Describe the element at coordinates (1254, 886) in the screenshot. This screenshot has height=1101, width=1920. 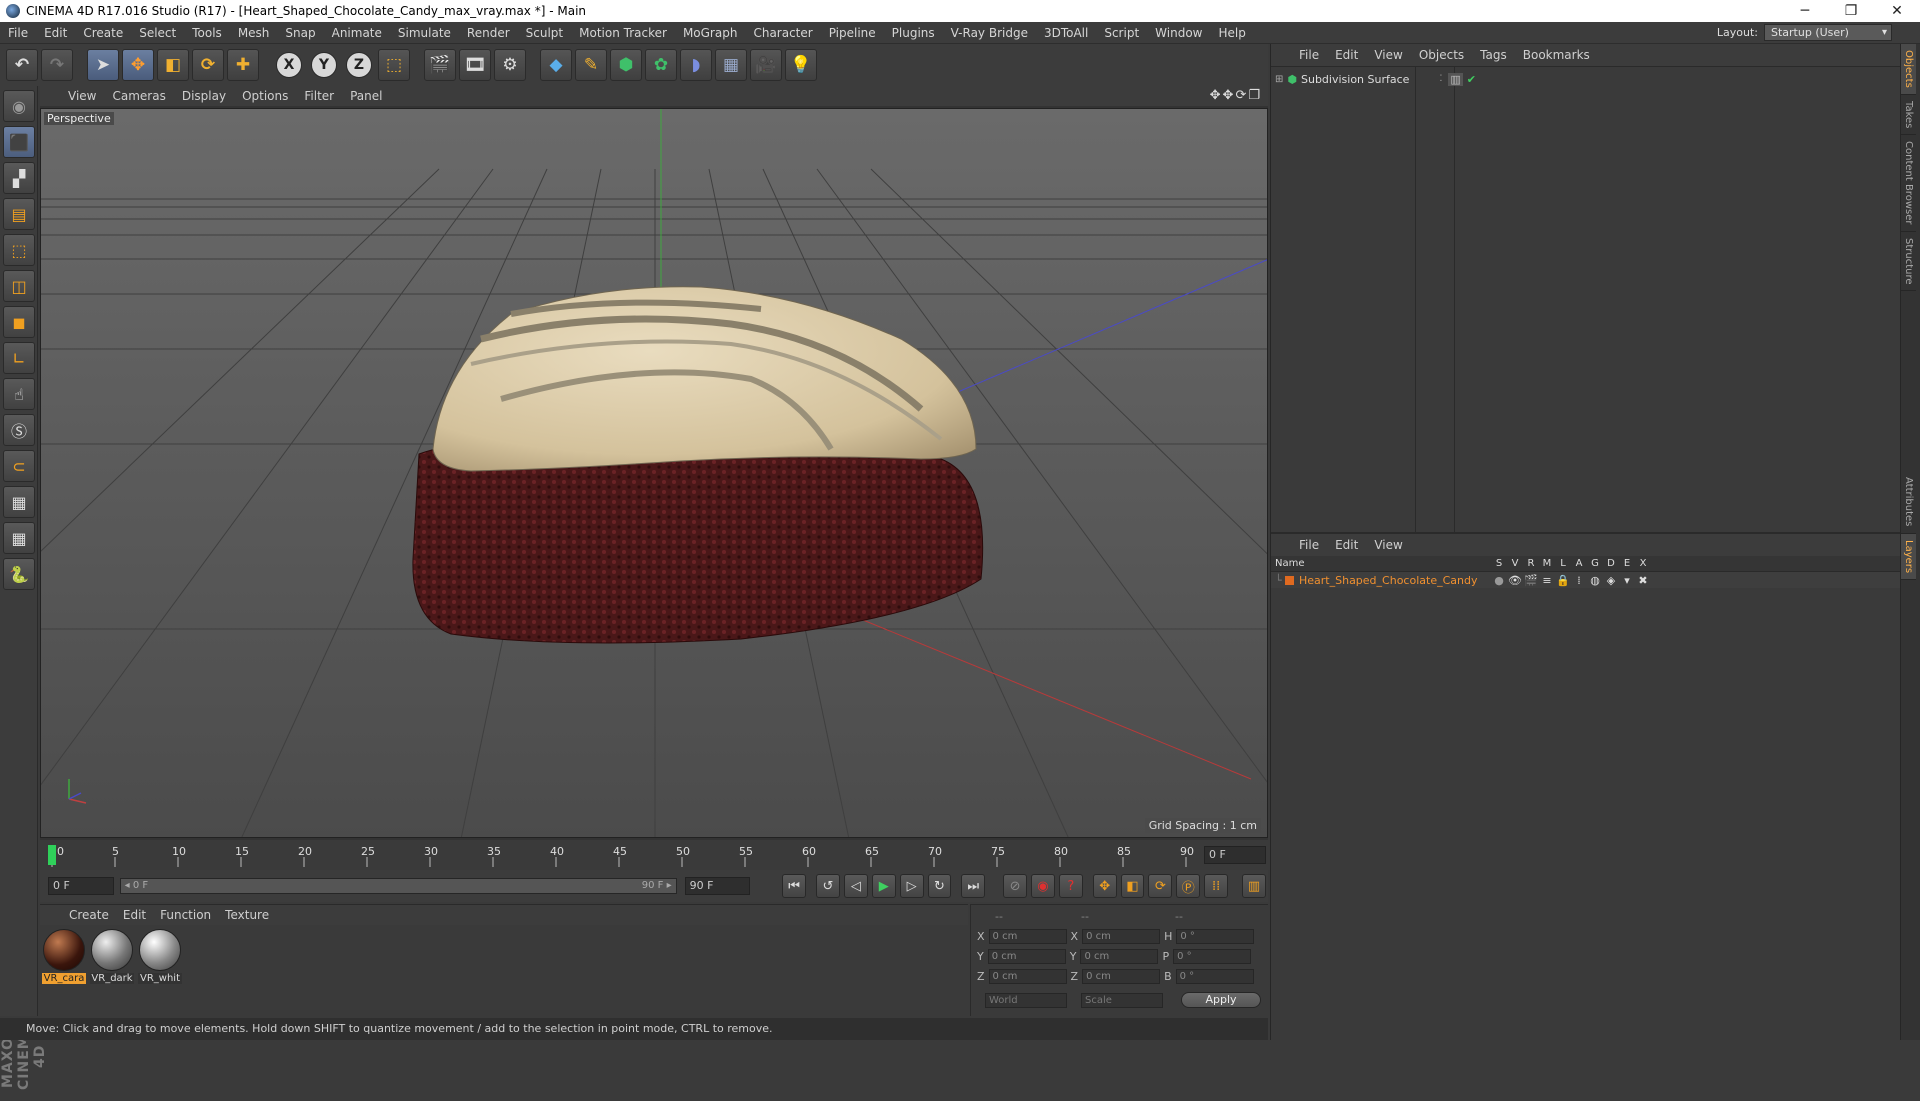
I see `timeline-window-icon: ▥` at that location.